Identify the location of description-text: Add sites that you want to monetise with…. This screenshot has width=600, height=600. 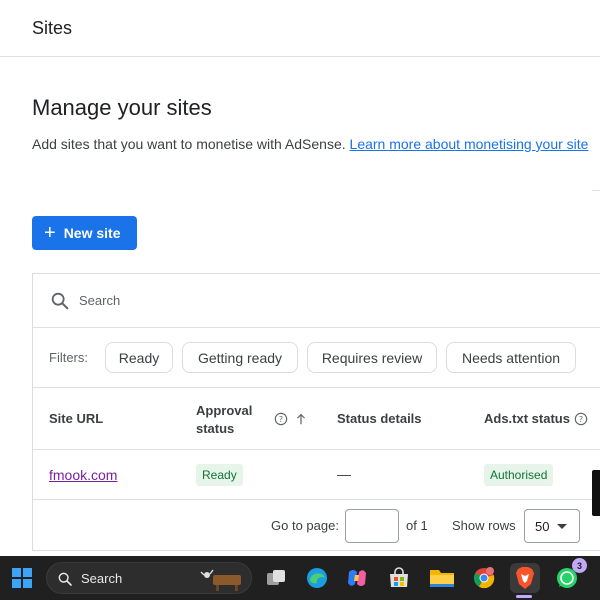
(189, 144).